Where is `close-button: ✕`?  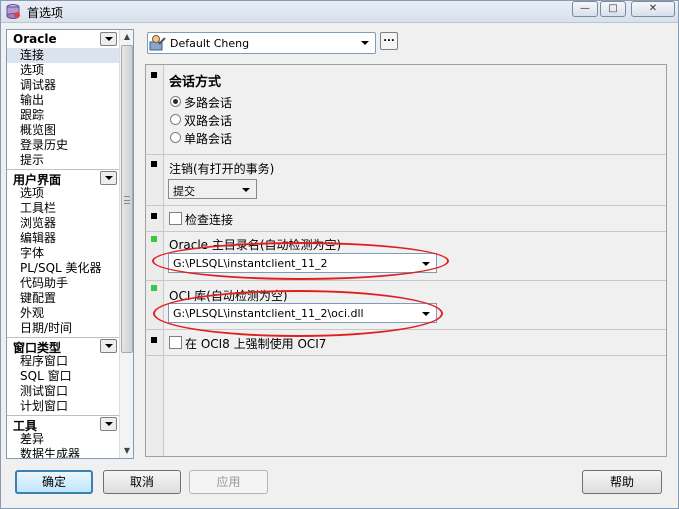
close-button: ✕ is located at coordinates (653, 9).